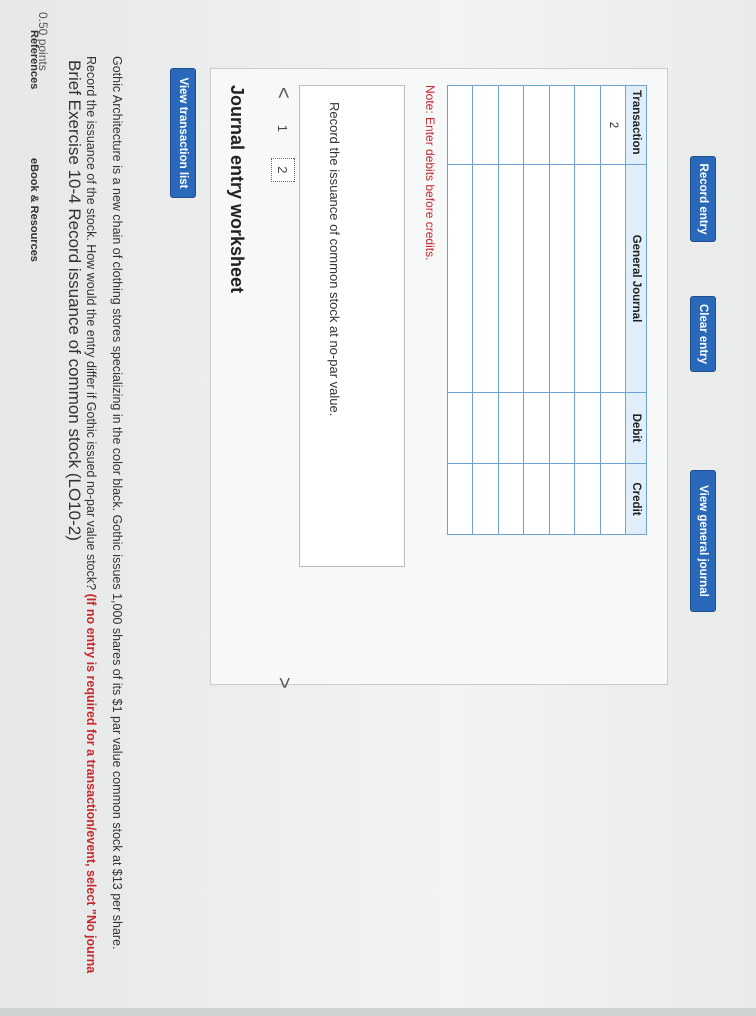 This screenshot has height=1016, width=756. Describe the element at coordinates (237, 189) in the screenshot. I see `worksheet-title: Journal entry worksheet` at that location.